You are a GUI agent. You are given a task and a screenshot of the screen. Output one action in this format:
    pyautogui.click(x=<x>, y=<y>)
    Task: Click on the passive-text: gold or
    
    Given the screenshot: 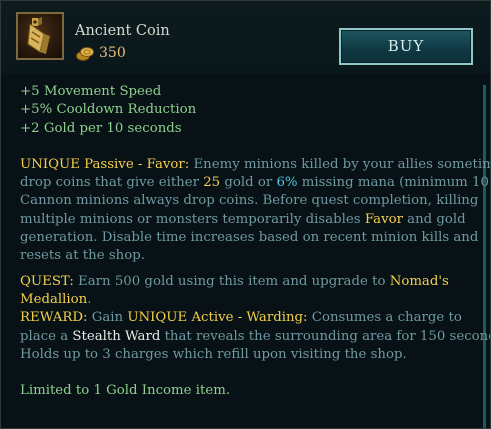 What is the action you would take?
    pyautogui.click(x=248, y=183)
    